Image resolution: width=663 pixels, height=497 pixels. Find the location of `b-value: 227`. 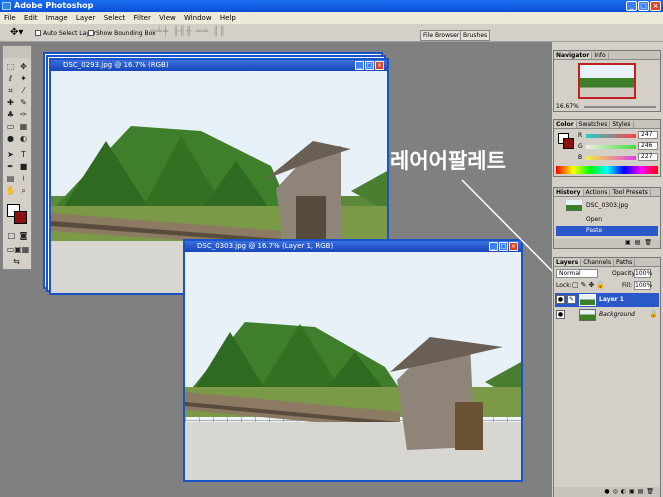

b-value: 227 is located at coordinates (648, 157).